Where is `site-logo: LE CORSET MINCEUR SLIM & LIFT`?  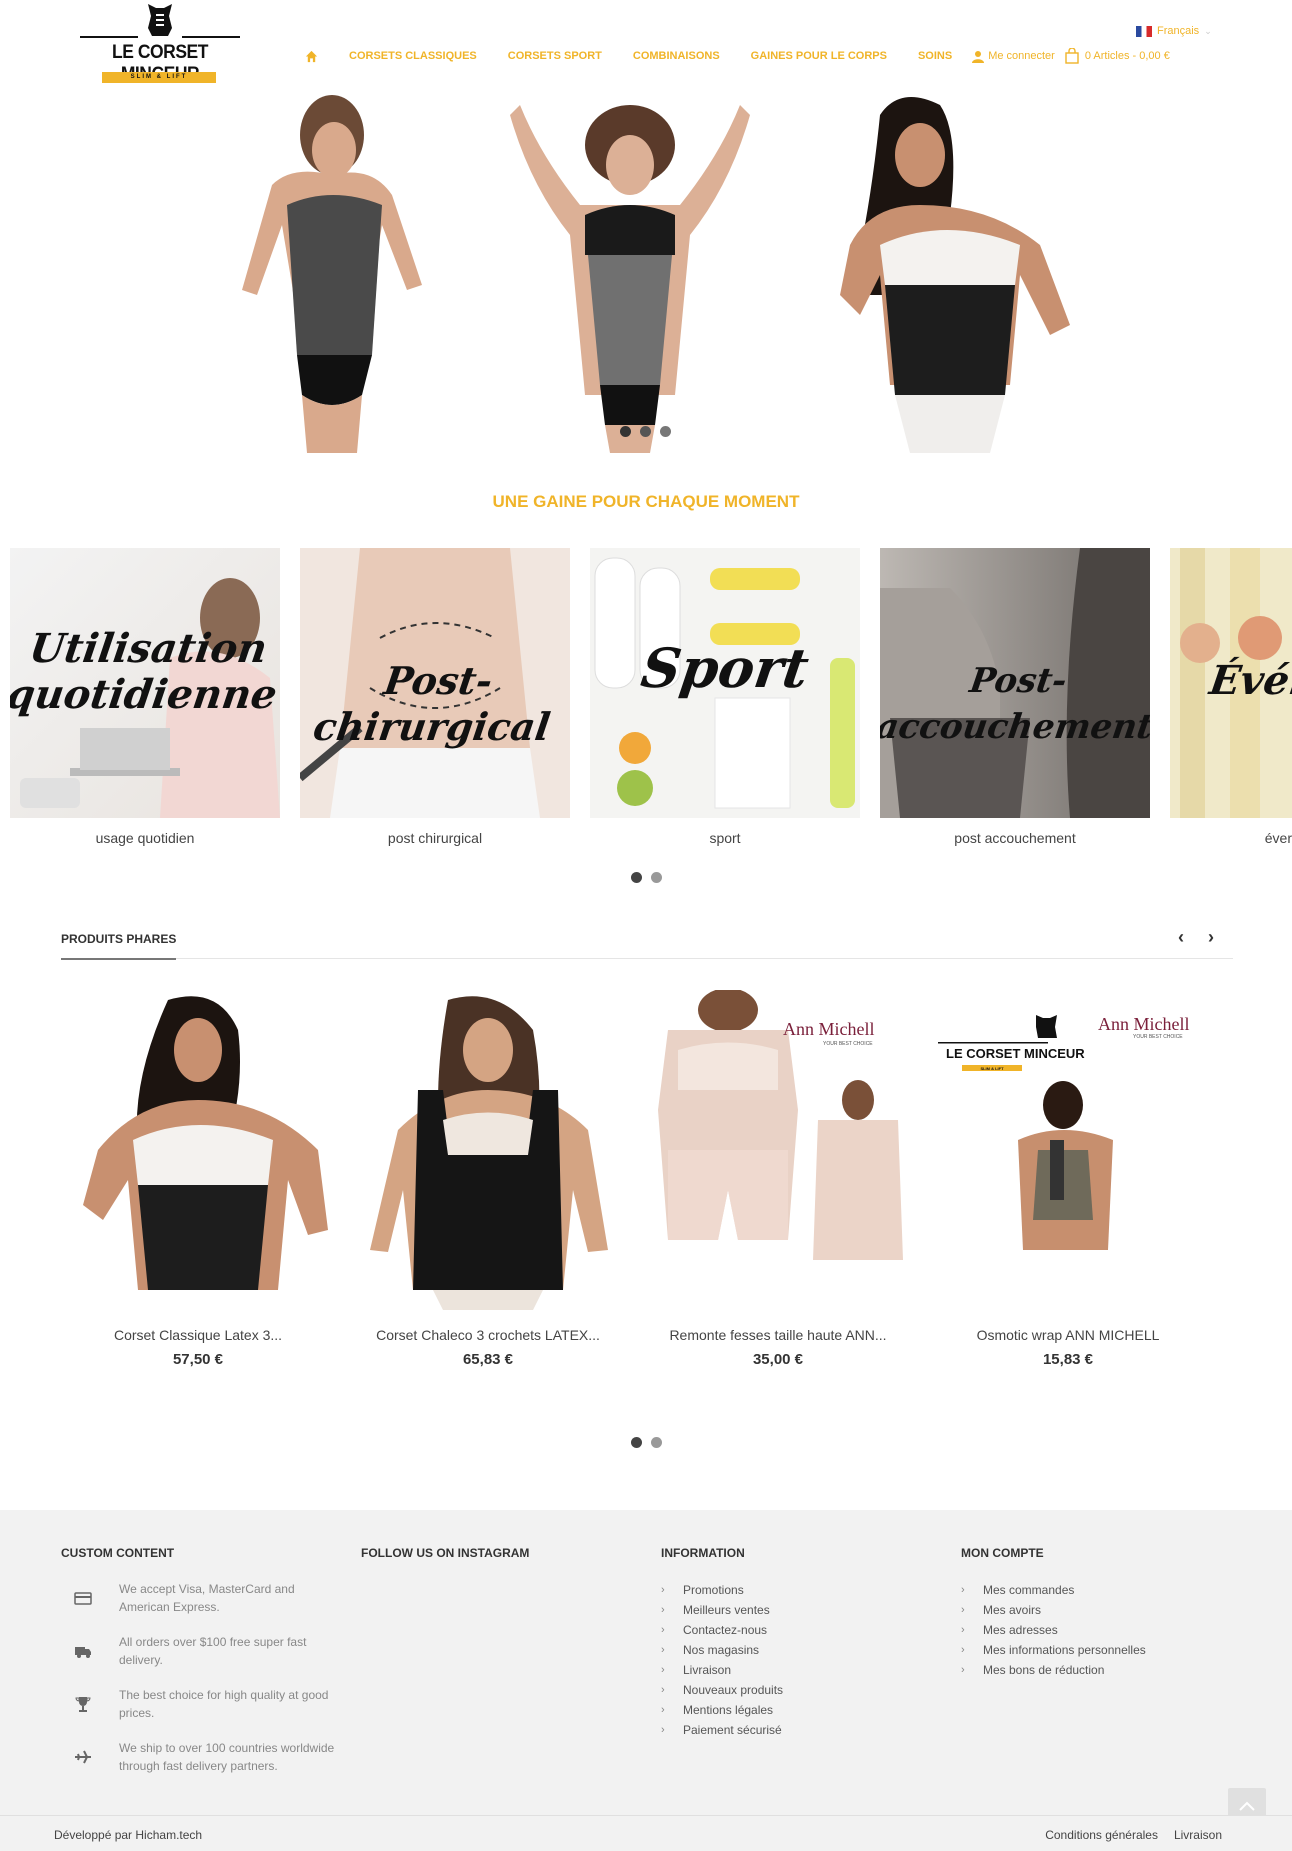
site-logo: LE CORSET MINCEUR SLIM & LIFT is located at coordinates (160, 45).